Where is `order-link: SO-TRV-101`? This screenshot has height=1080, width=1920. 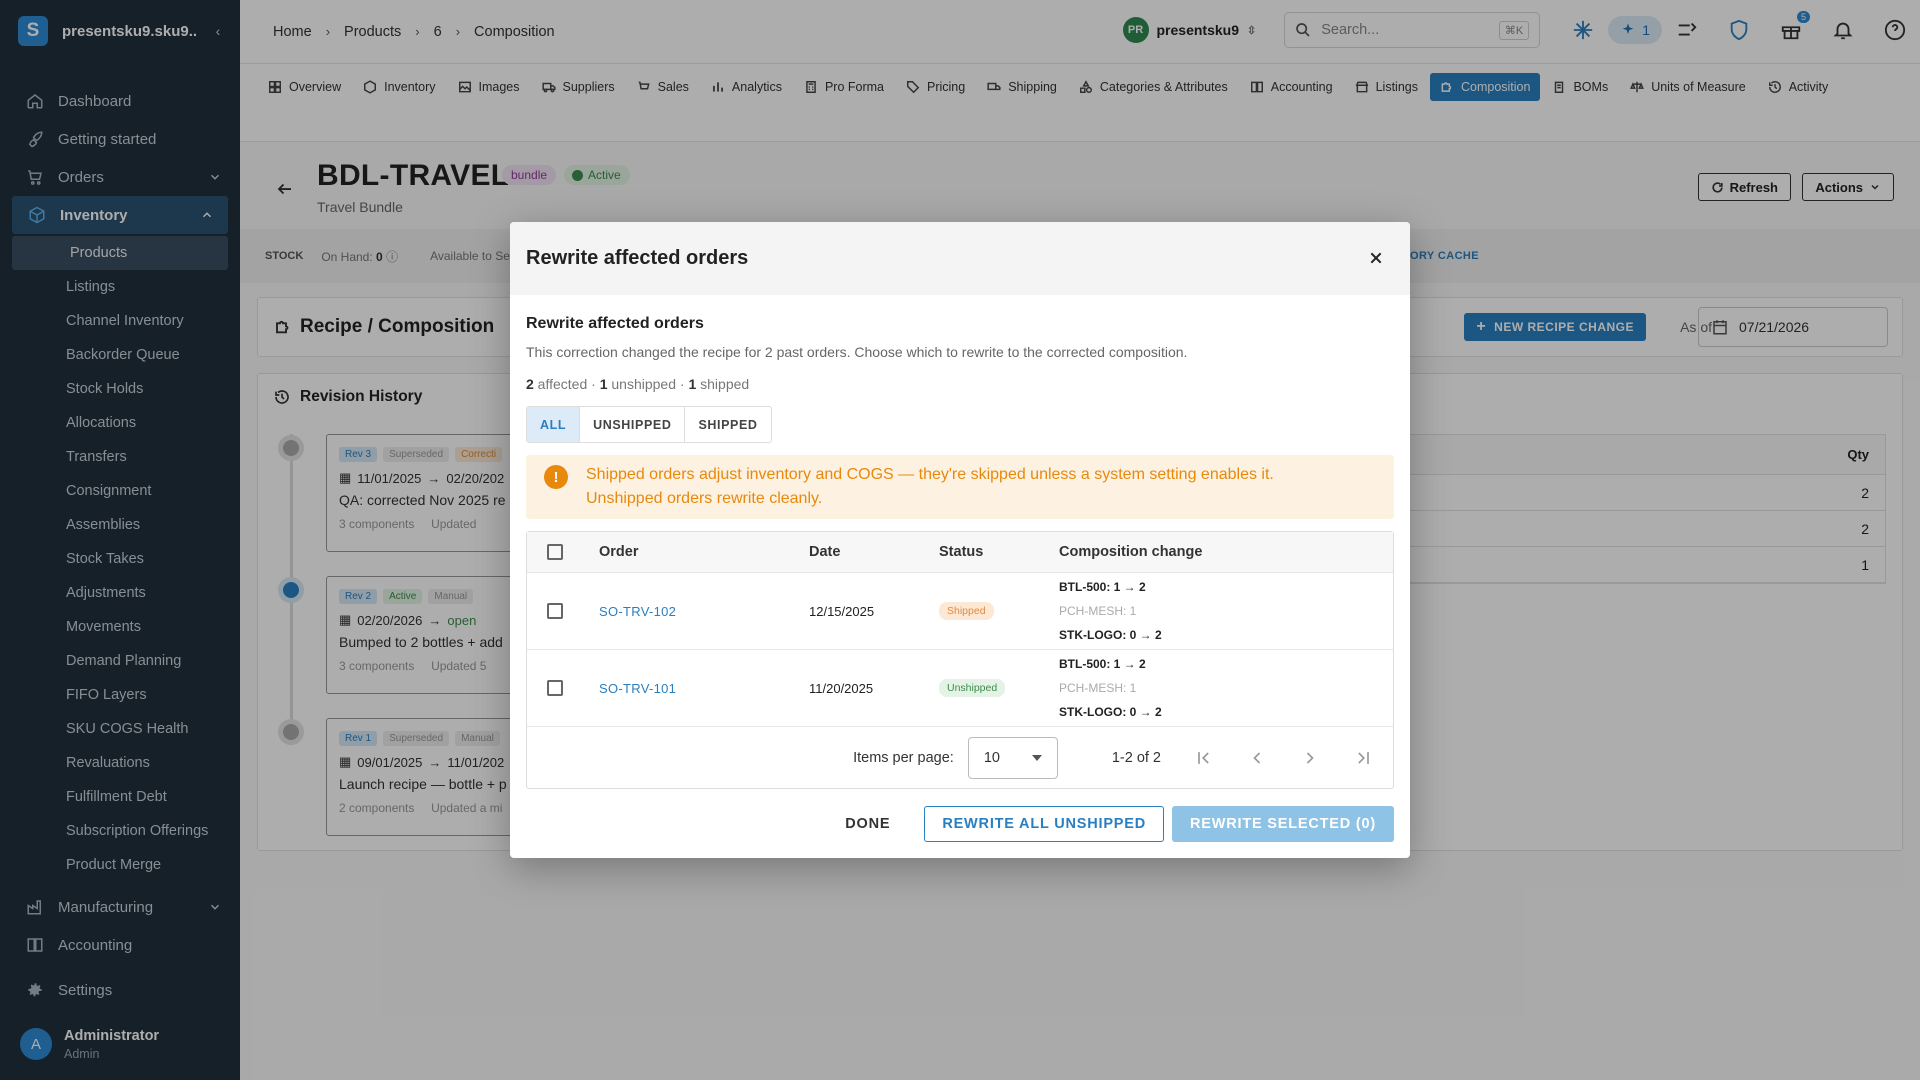 order-link: SO-TRV-101 is located at coordinates (637, 688).